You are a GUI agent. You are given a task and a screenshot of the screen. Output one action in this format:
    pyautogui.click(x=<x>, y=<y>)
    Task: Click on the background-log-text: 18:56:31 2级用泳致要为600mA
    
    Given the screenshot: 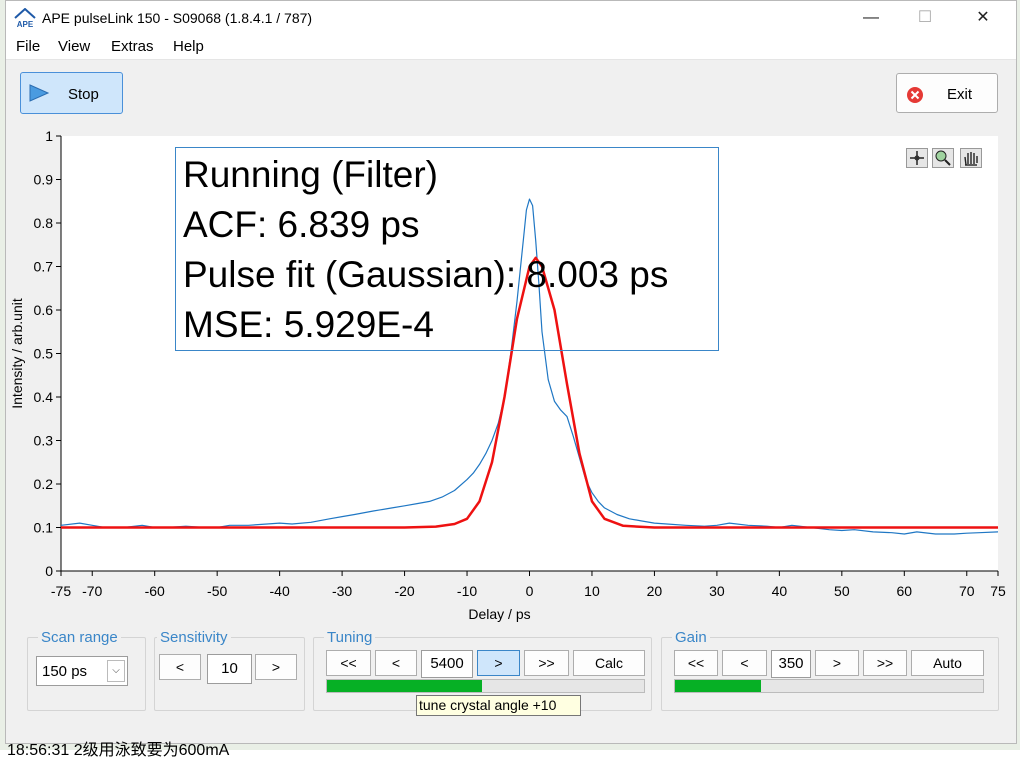 What is the action you would take?
    pyautogui.click(x=118, y=750)
    